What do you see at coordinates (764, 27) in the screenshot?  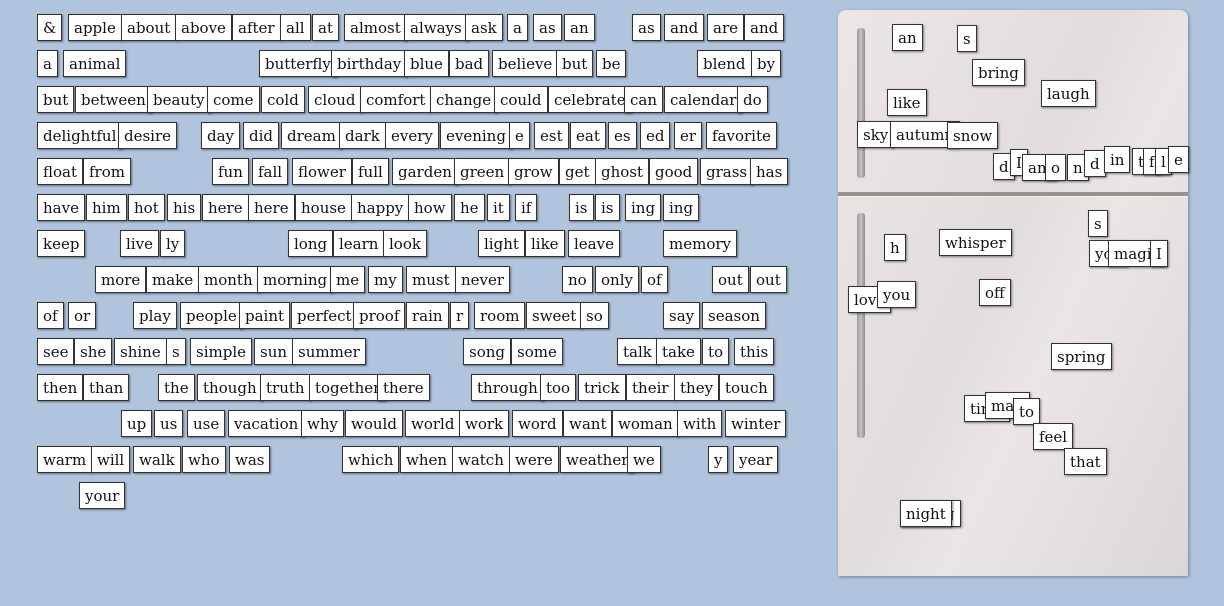 I see `word-magnet-bank: and` at bounding box center [764, 27].